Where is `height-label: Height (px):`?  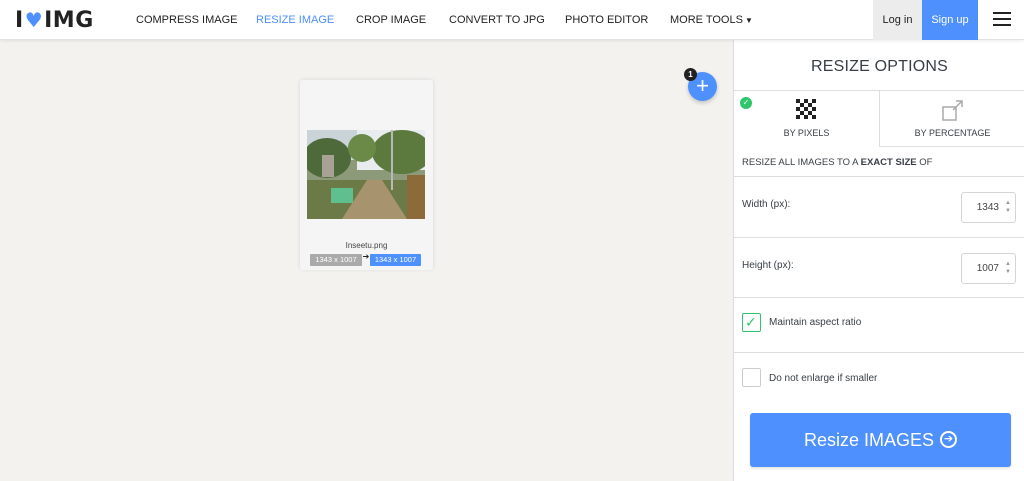
height-label: Height (px): is located at coordinates (768, 265).